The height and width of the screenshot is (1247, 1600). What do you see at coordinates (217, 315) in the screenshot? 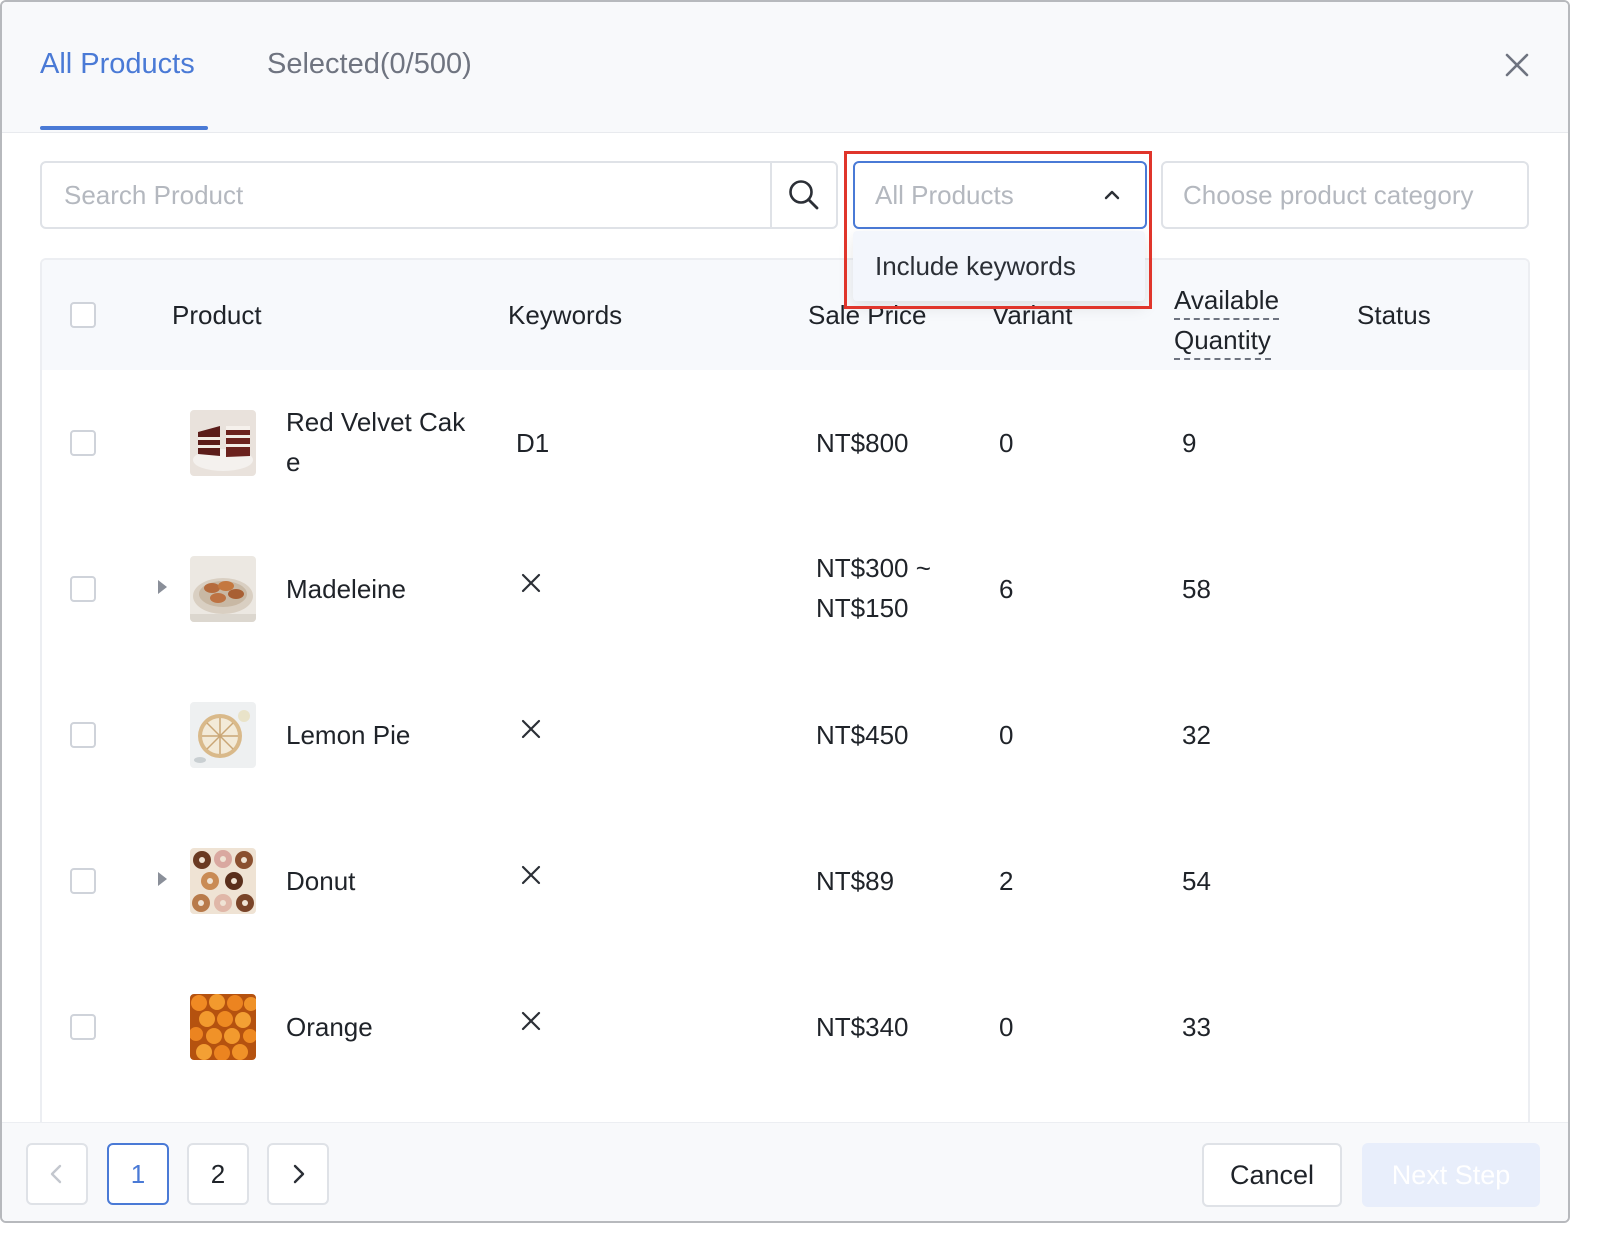
I see `column-header-product: Product` at bounding box center [217, 315].